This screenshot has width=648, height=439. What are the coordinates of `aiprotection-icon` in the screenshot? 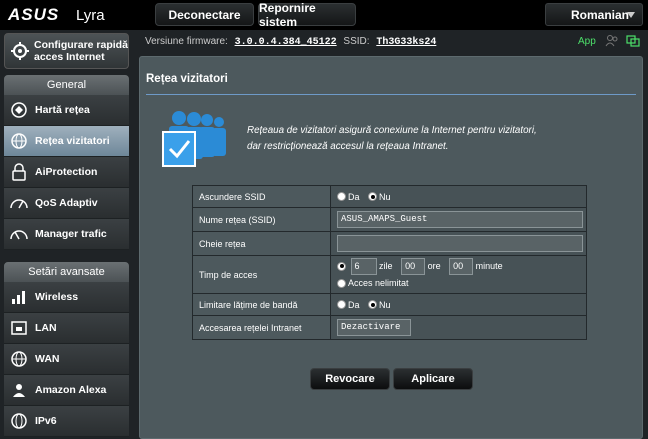 It's located at (19, 172).